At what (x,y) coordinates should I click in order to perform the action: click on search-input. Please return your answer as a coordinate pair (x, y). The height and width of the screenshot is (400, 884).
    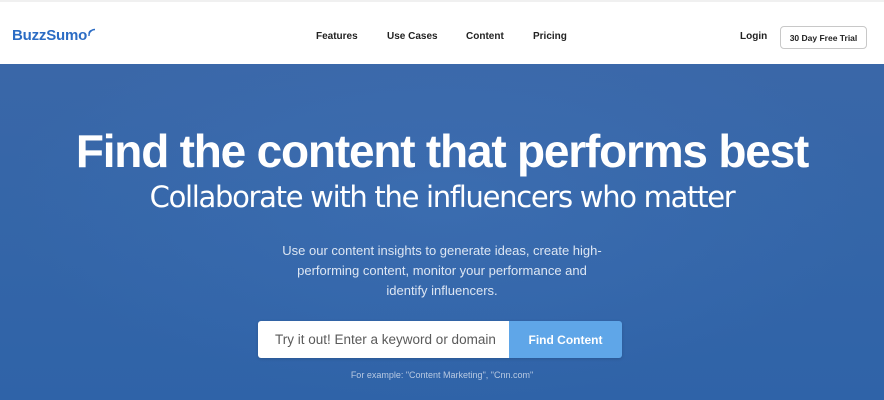
    Looking at the image, I should click on (383, 339).